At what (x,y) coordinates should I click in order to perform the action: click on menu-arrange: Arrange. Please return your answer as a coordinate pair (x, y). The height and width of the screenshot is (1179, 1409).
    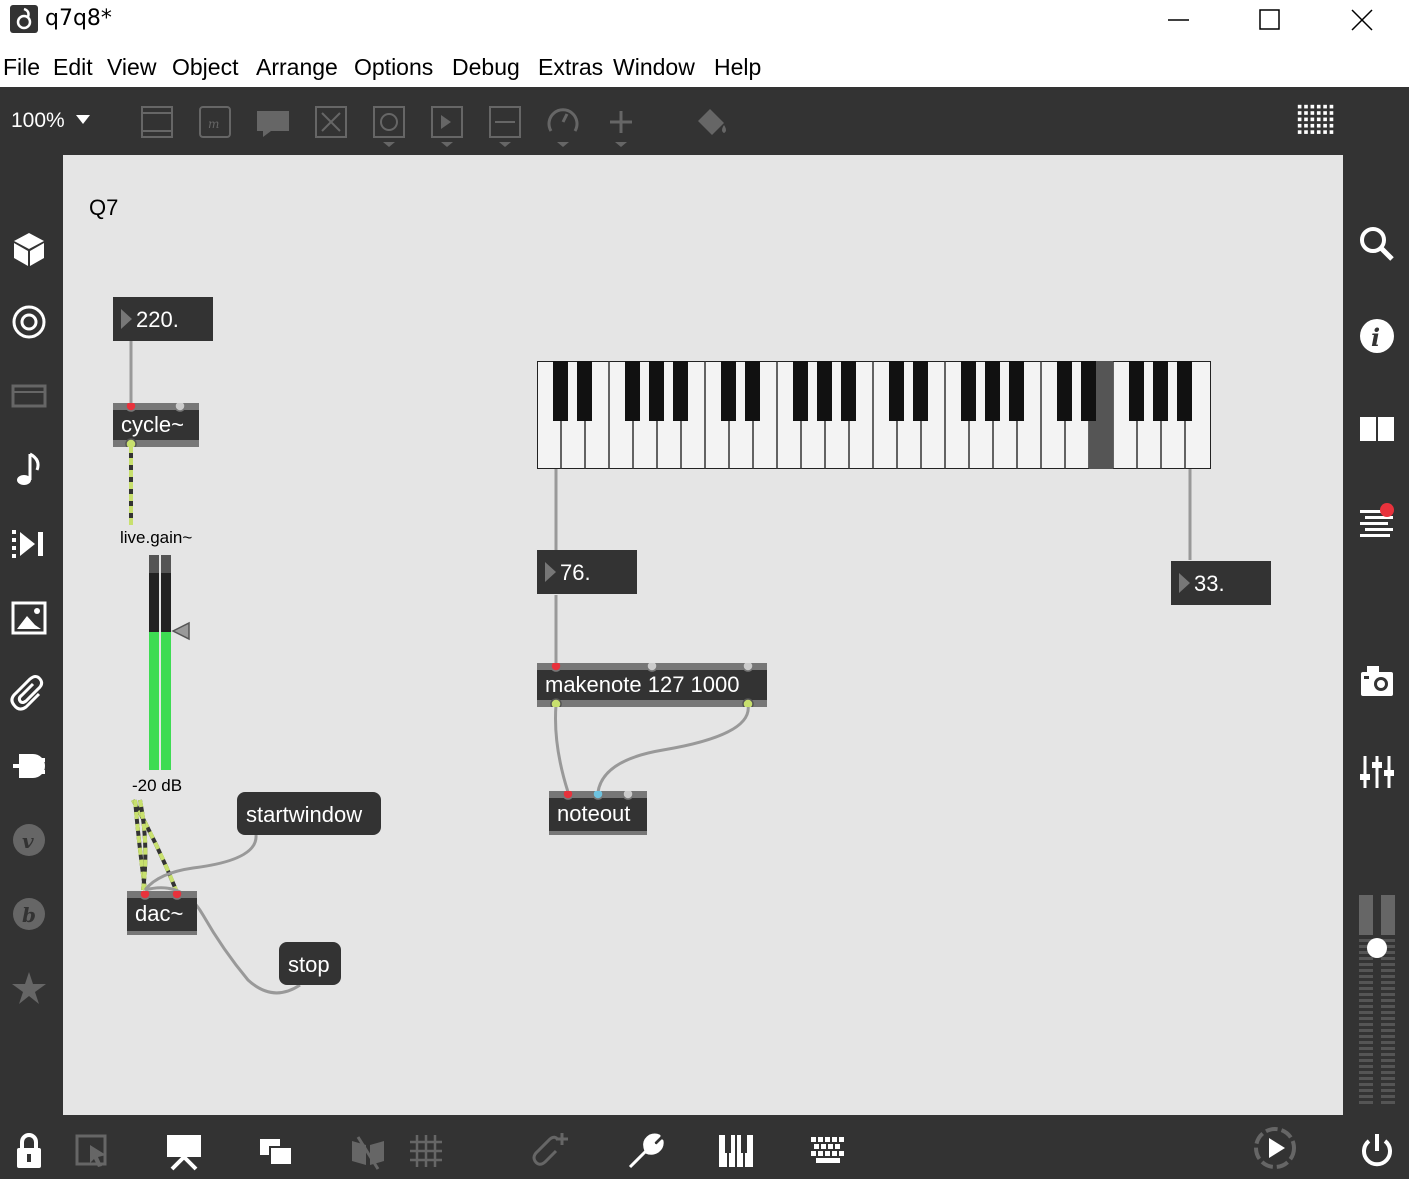
    Looking at the image, I should click on (297, 67).